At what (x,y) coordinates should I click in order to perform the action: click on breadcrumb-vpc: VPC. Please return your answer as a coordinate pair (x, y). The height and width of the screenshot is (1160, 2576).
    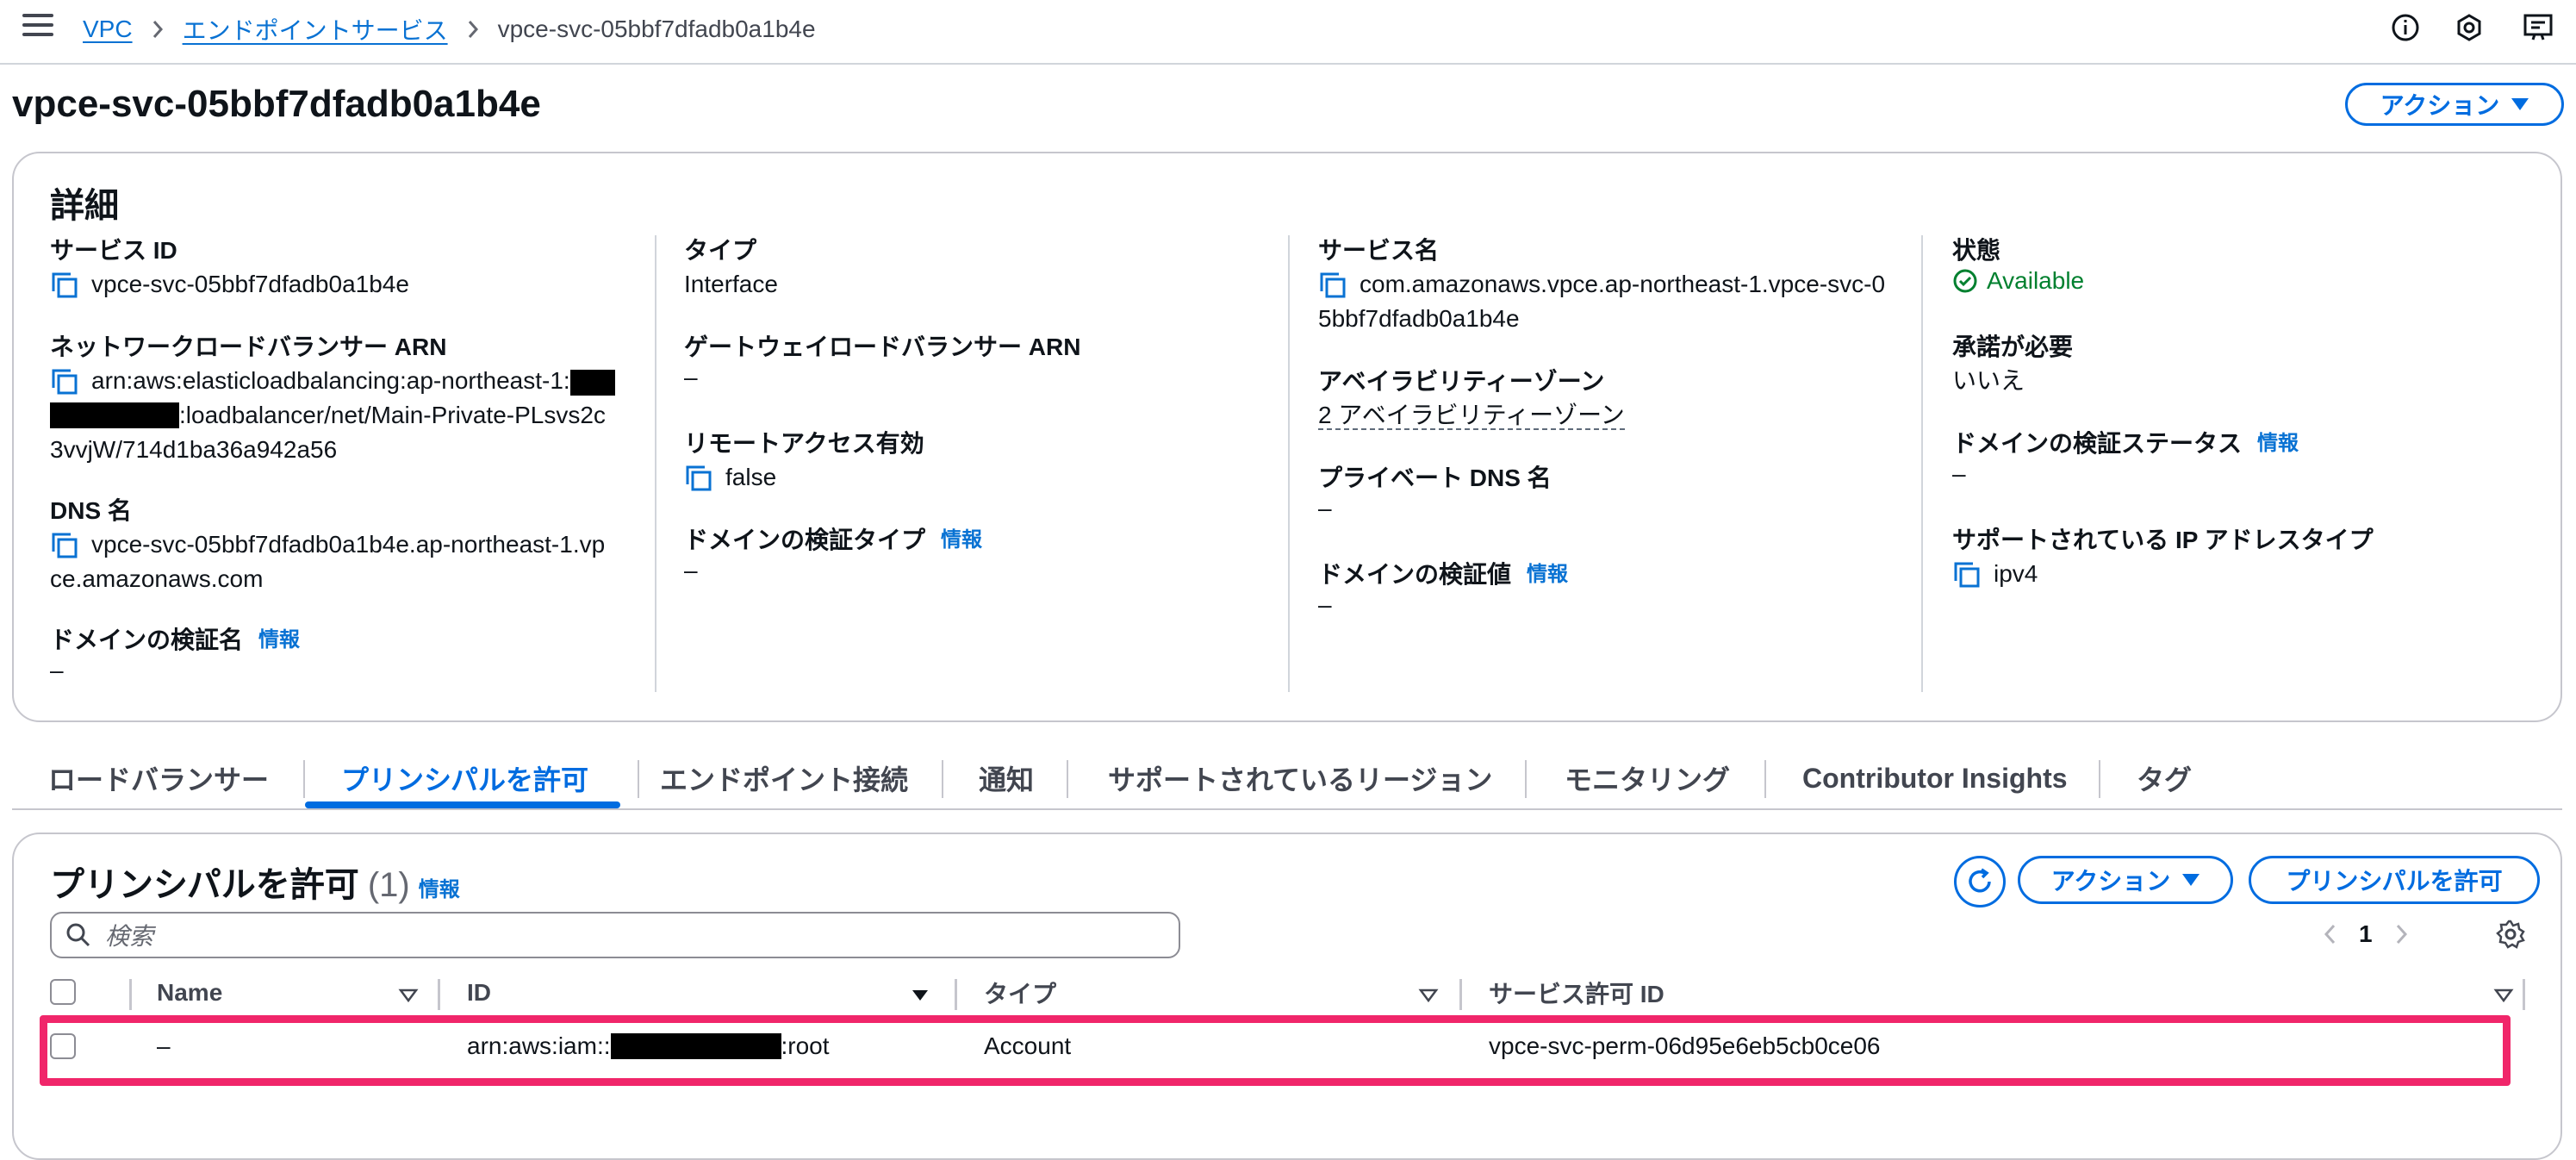
    Looking at the image, I should click on (108, 30).